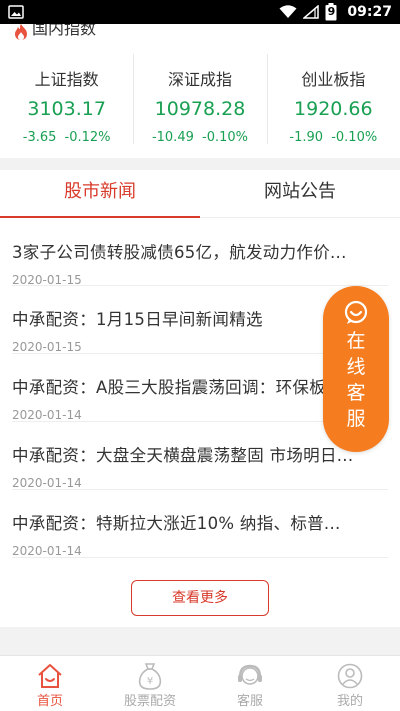 The width and height of the screenshot is (400, 711). Describe the element at coordinates (350, 676) in the screenshot. I see `user-icon` at that location.